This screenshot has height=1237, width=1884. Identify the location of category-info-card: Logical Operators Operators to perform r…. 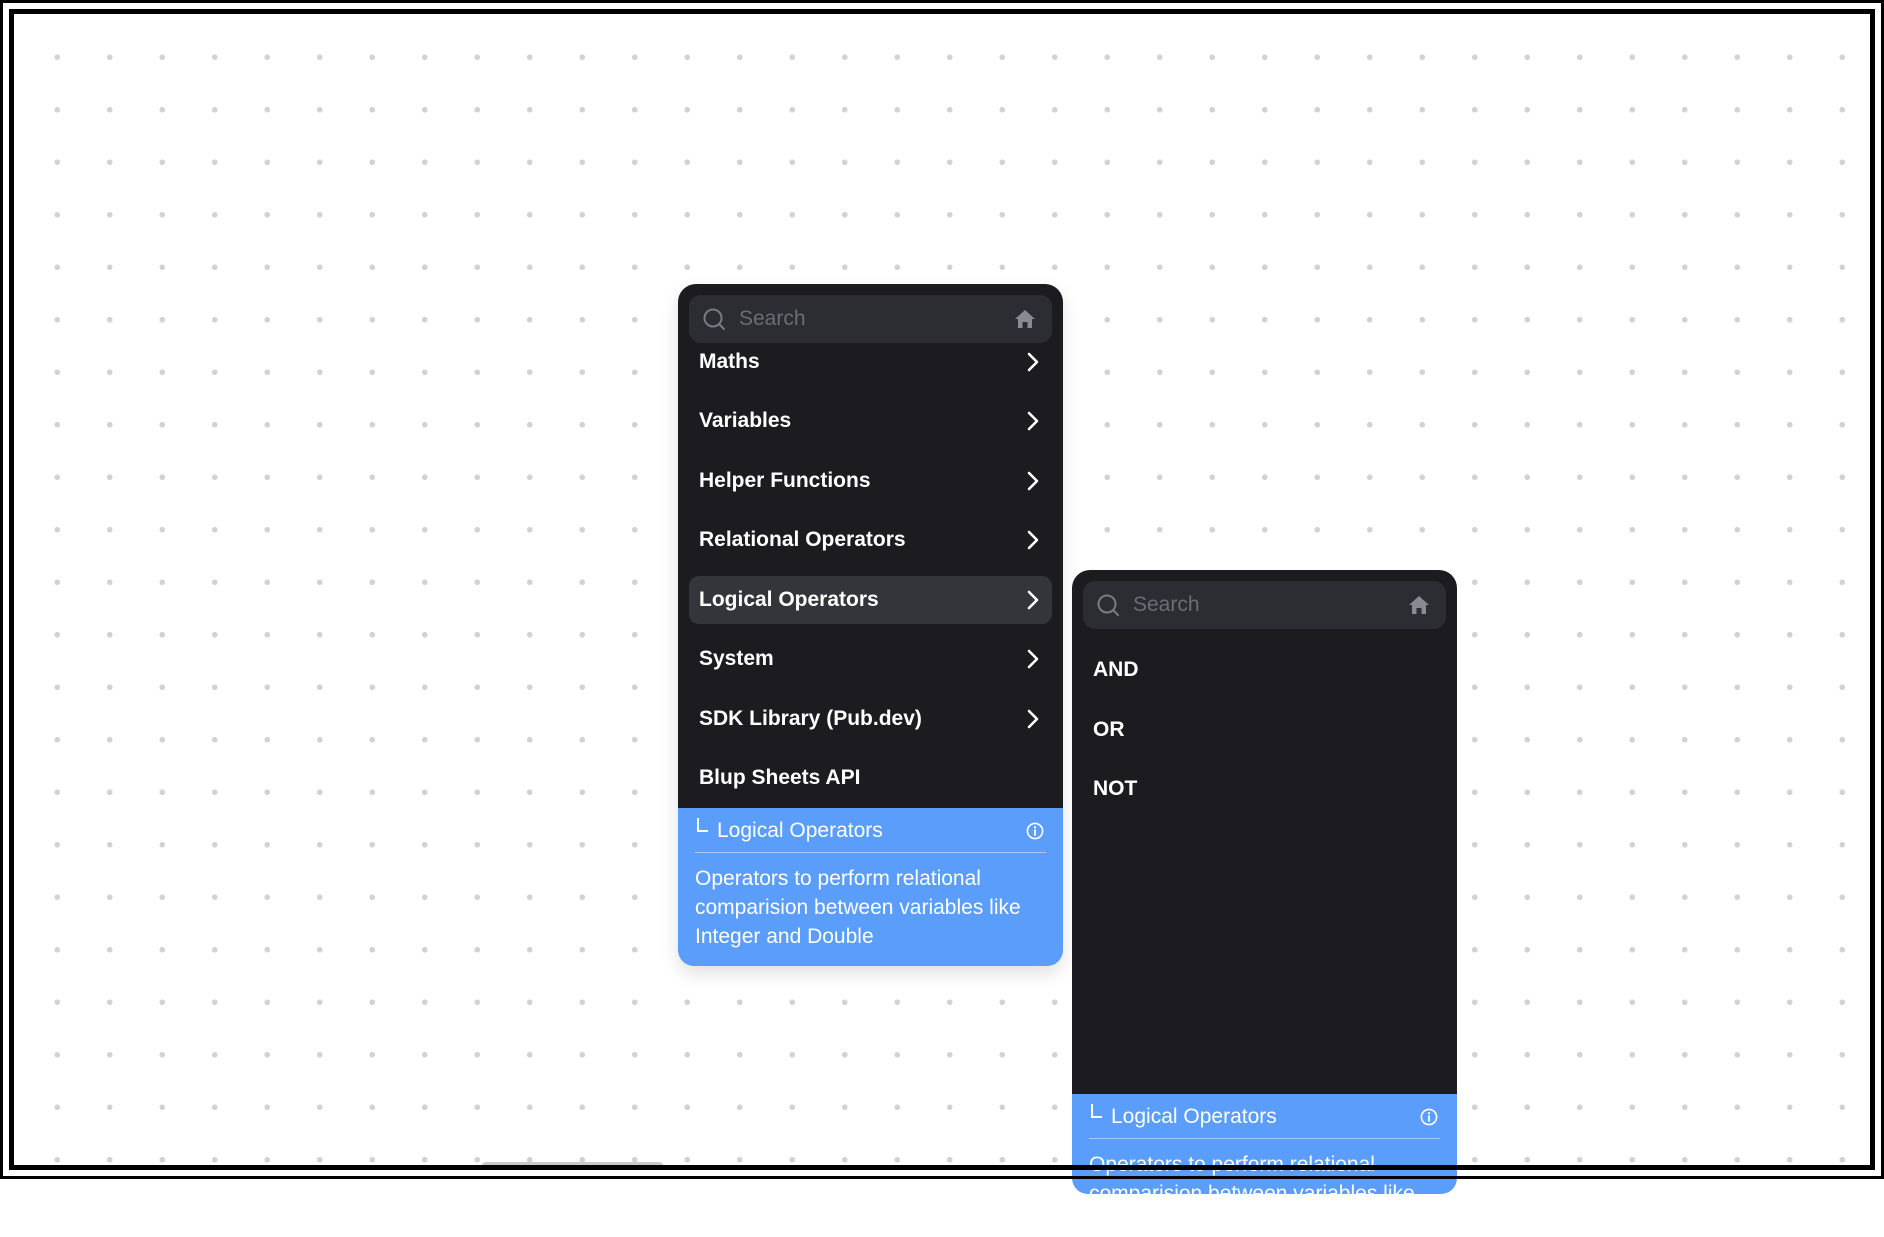
(870, 887).